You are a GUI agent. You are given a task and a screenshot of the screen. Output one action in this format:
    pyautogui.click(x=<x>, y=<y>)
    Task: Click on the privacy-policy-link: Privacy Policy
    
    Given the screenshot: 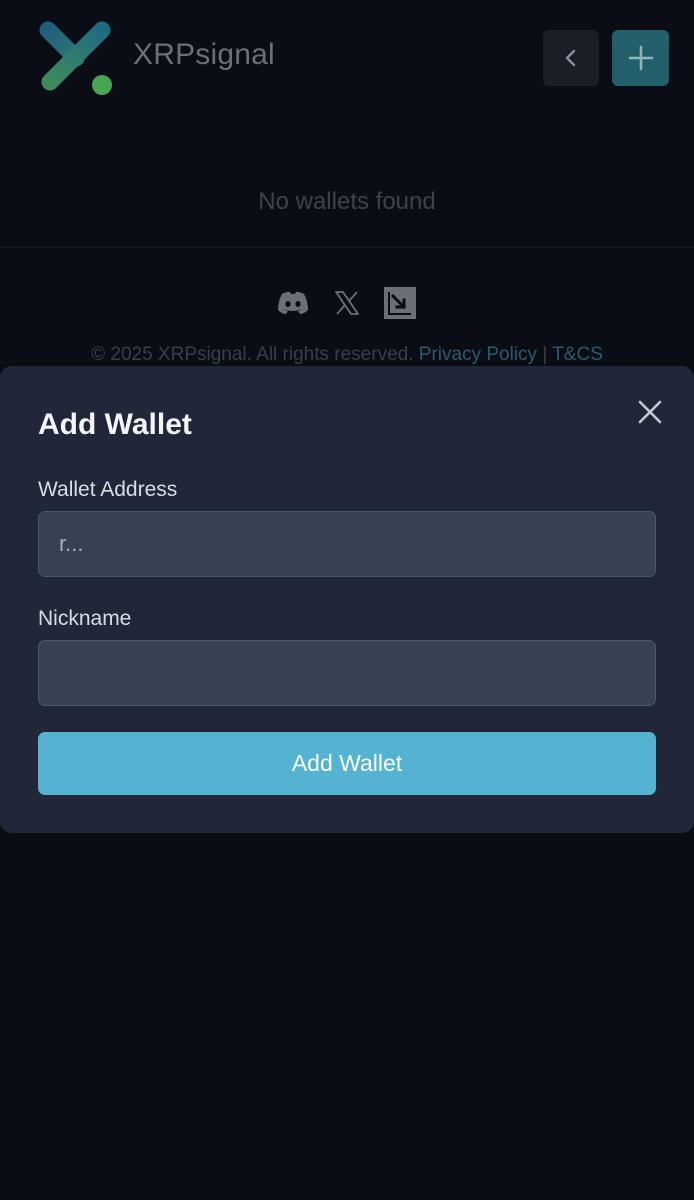 What is the action you would take?
    pyautogui.click(x=478, y=354)
    